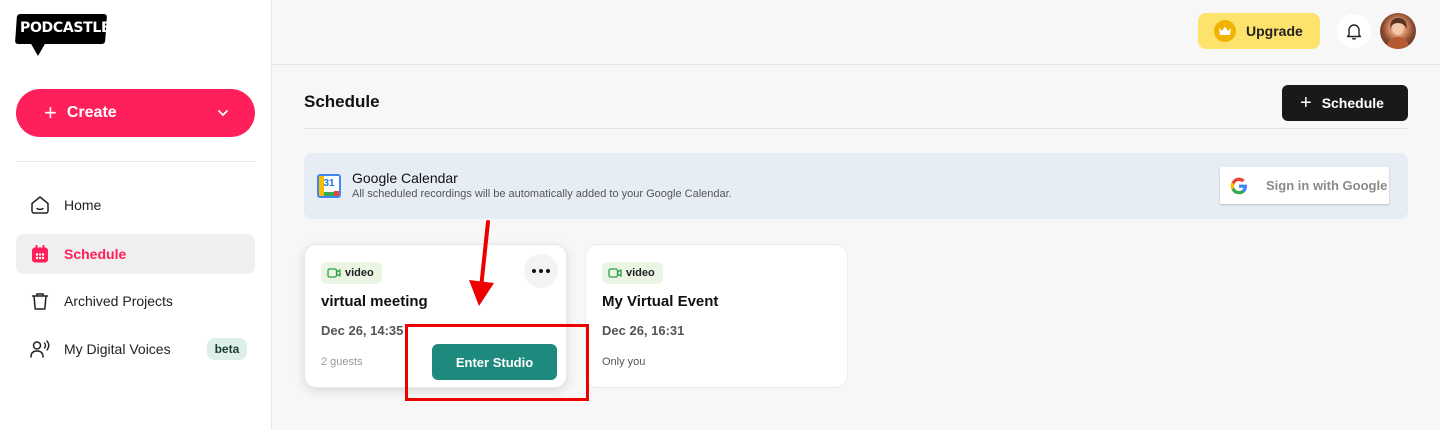  I want to click on card-guests: Only you, so click(624, 362).